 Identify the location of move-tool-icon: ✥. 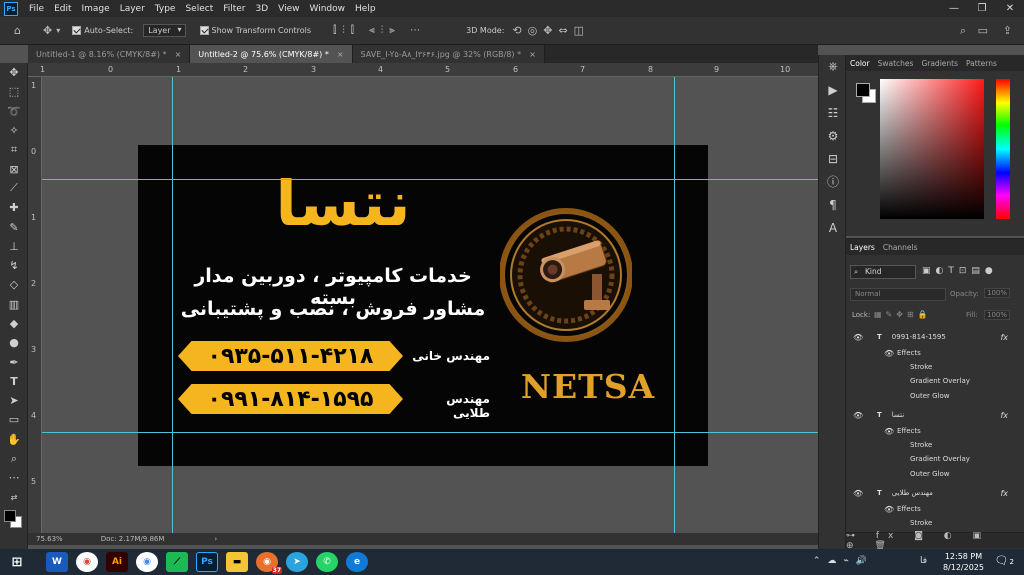
(14, 72).